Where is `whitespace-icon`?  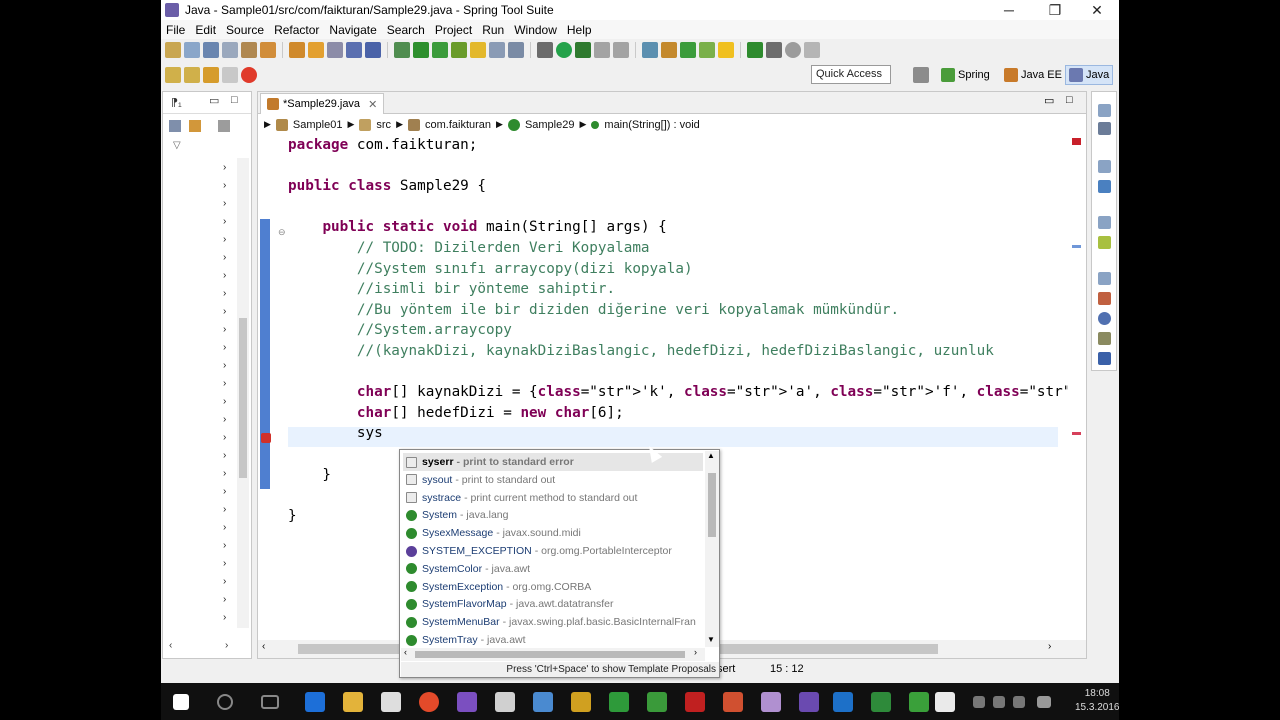 whitespace-icon is located at coordinates (516, 50).